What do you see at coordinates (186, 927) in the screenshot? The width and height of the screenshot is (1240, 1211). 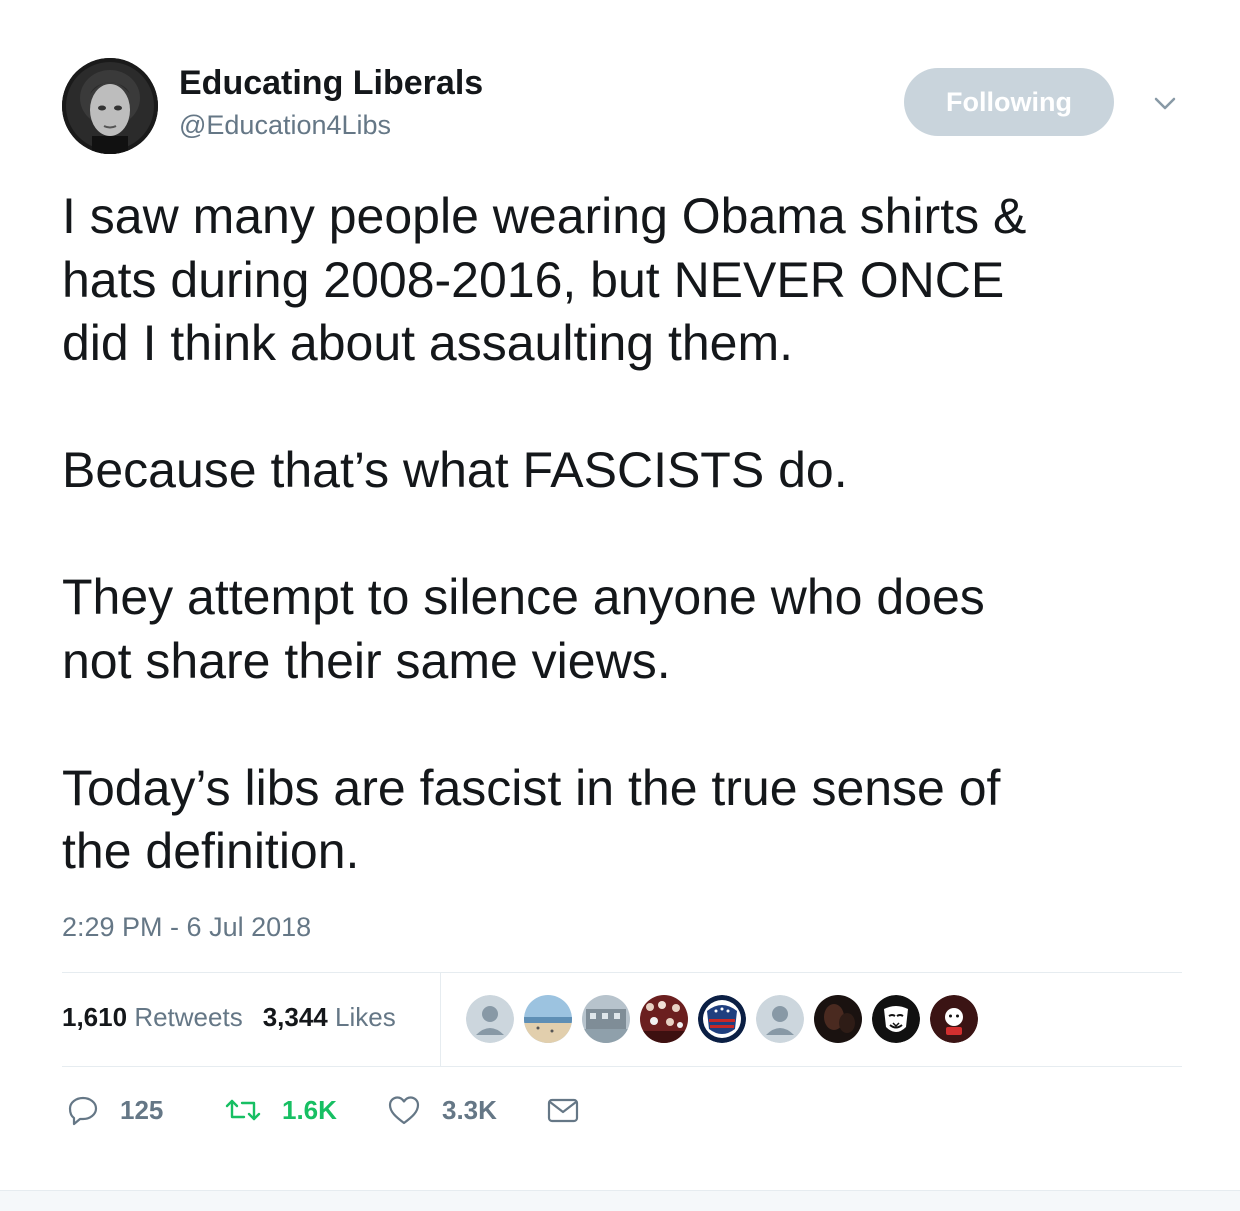 I see `tweet-timestamp: 2:29 PM - 6 Jul 2018` at bounding box center [186, 927].